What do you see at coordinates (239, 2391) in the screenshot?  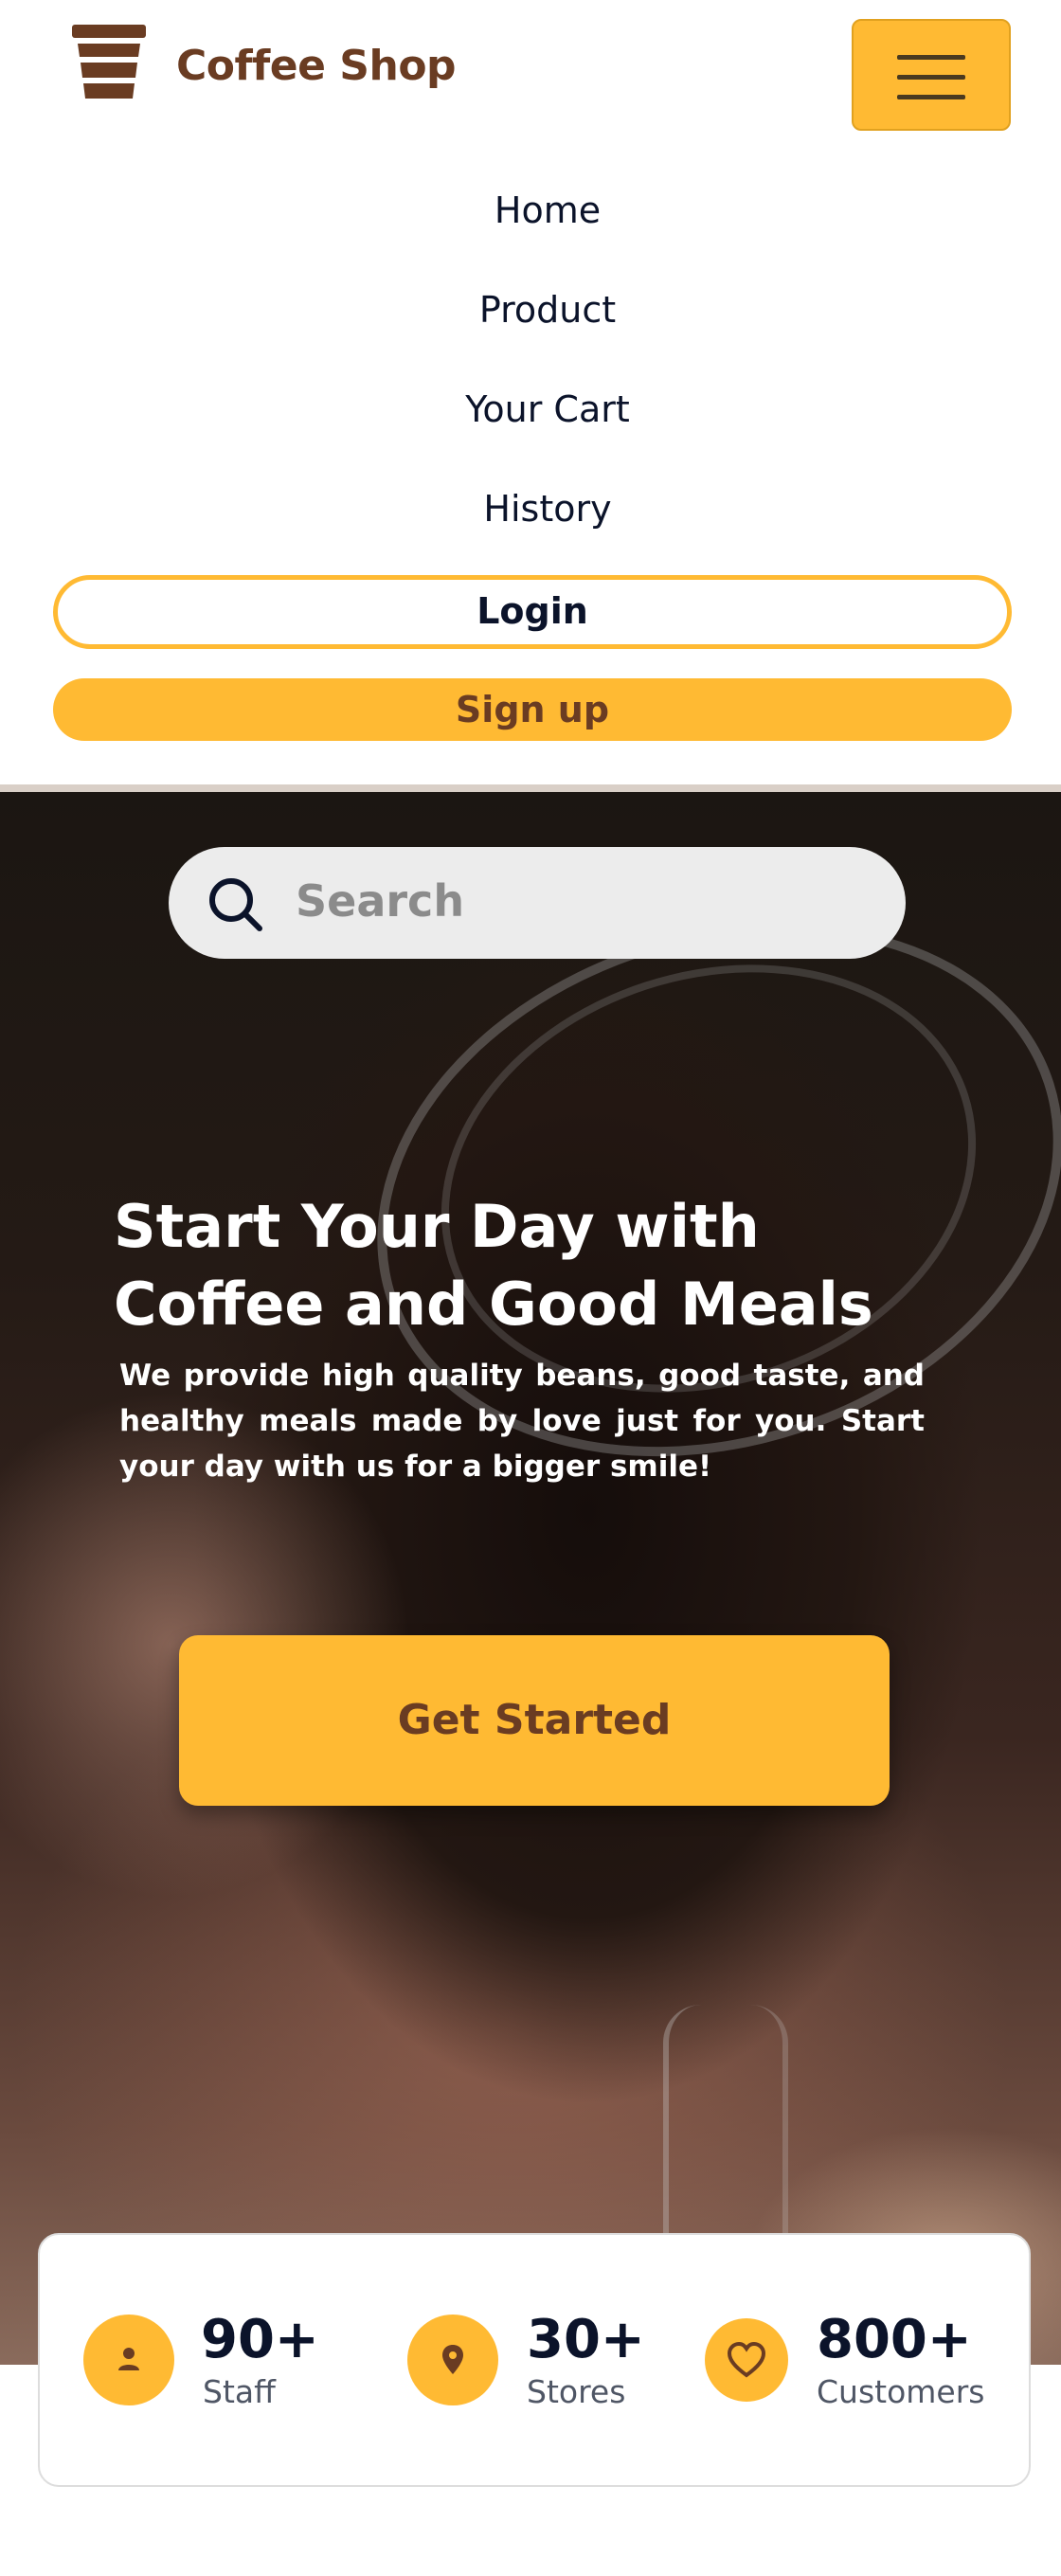 I see `stat-label: Staff` at bounding box center [239, 2391].